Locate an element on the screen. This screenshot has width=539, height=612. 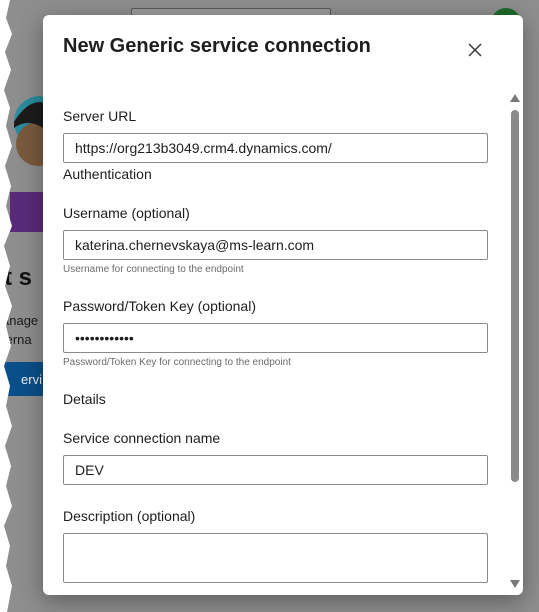
connection-name-label: Service connection name is located at coordinates (142, 438).